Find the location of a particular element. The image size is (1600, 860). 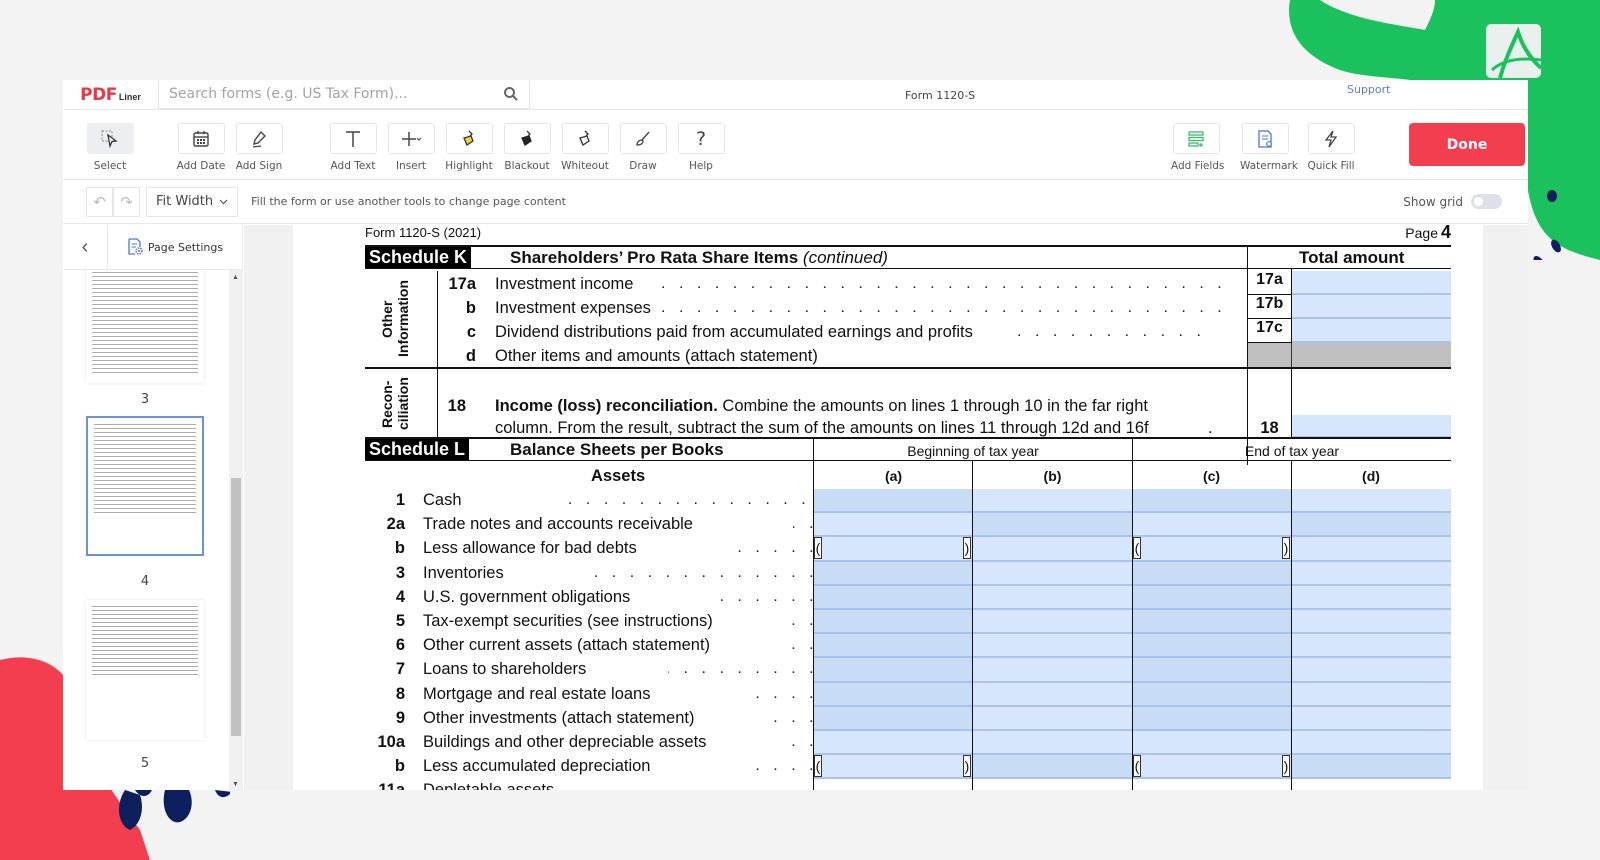

show-grid-toggle: Show grid is located at coordinates (1452, 201).